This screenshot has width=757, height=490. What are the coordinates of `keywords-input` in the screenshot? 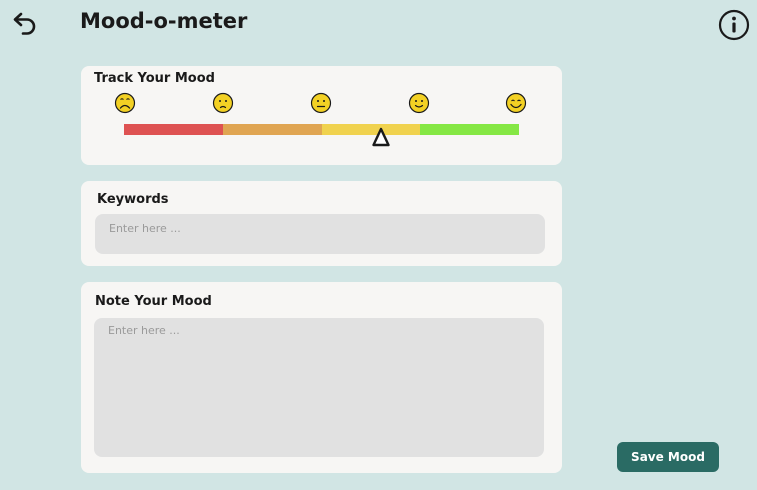 It's located at (320, 234).